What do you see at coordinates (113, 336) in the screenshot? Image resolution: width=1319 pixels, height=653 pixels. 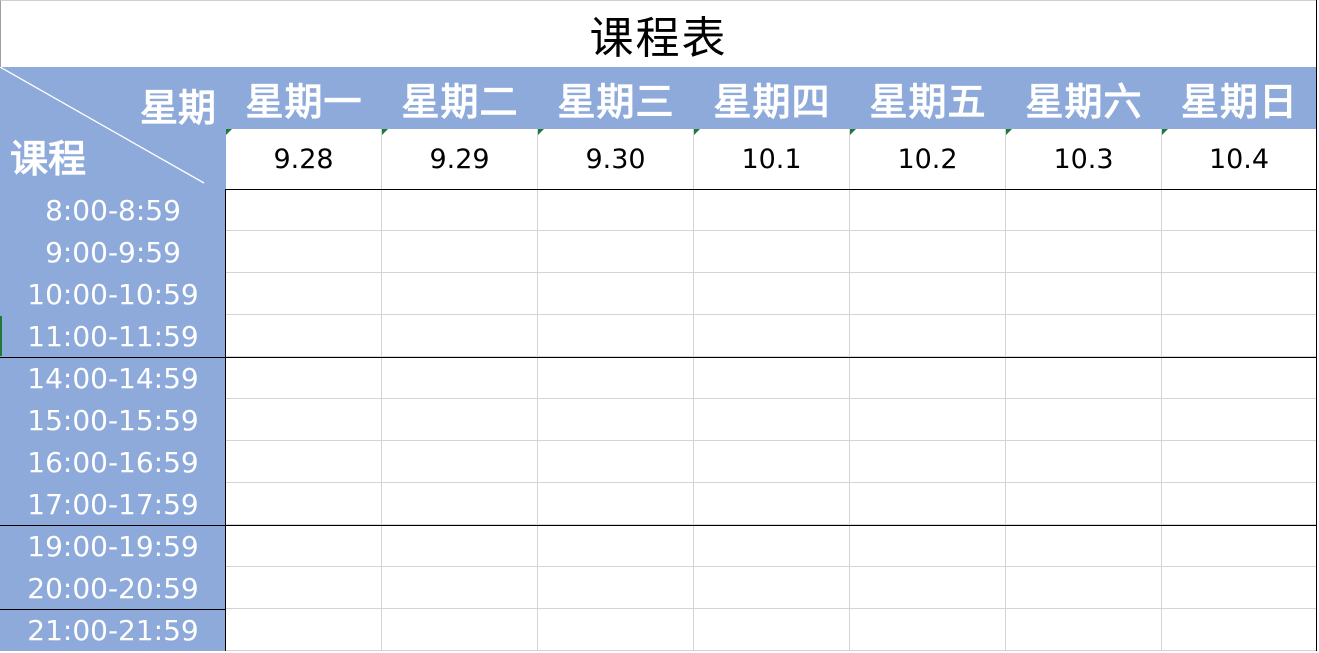 I see `time-slot-cell: 11:00-11:59` at bounding box center [113, 336].